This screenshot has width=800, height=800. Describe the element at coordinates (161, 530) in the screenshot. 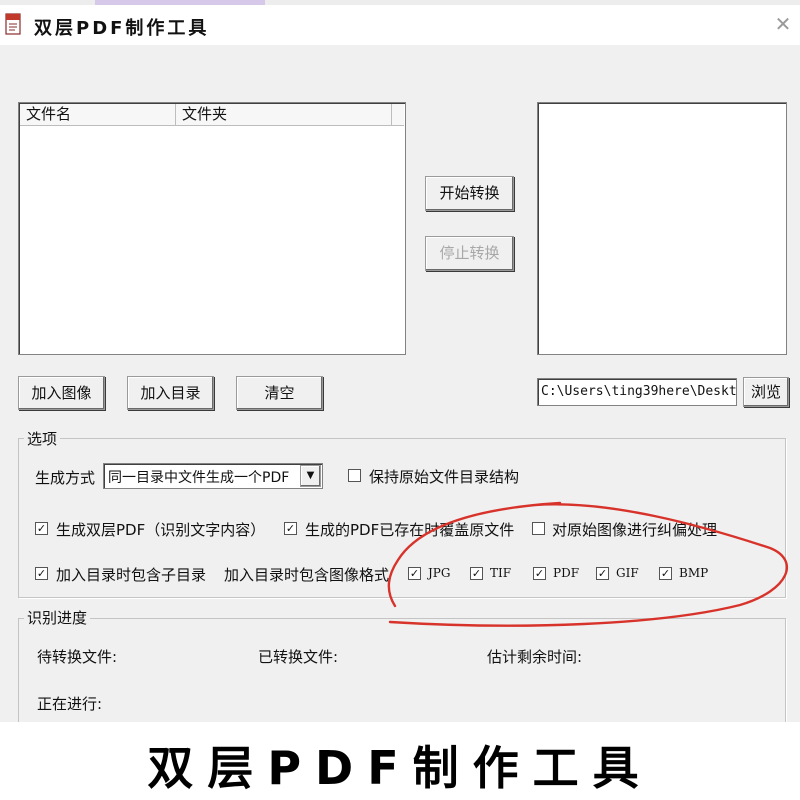

I see `dual-layer-label: 生成双层PDF（识别文字内容）` at that location.